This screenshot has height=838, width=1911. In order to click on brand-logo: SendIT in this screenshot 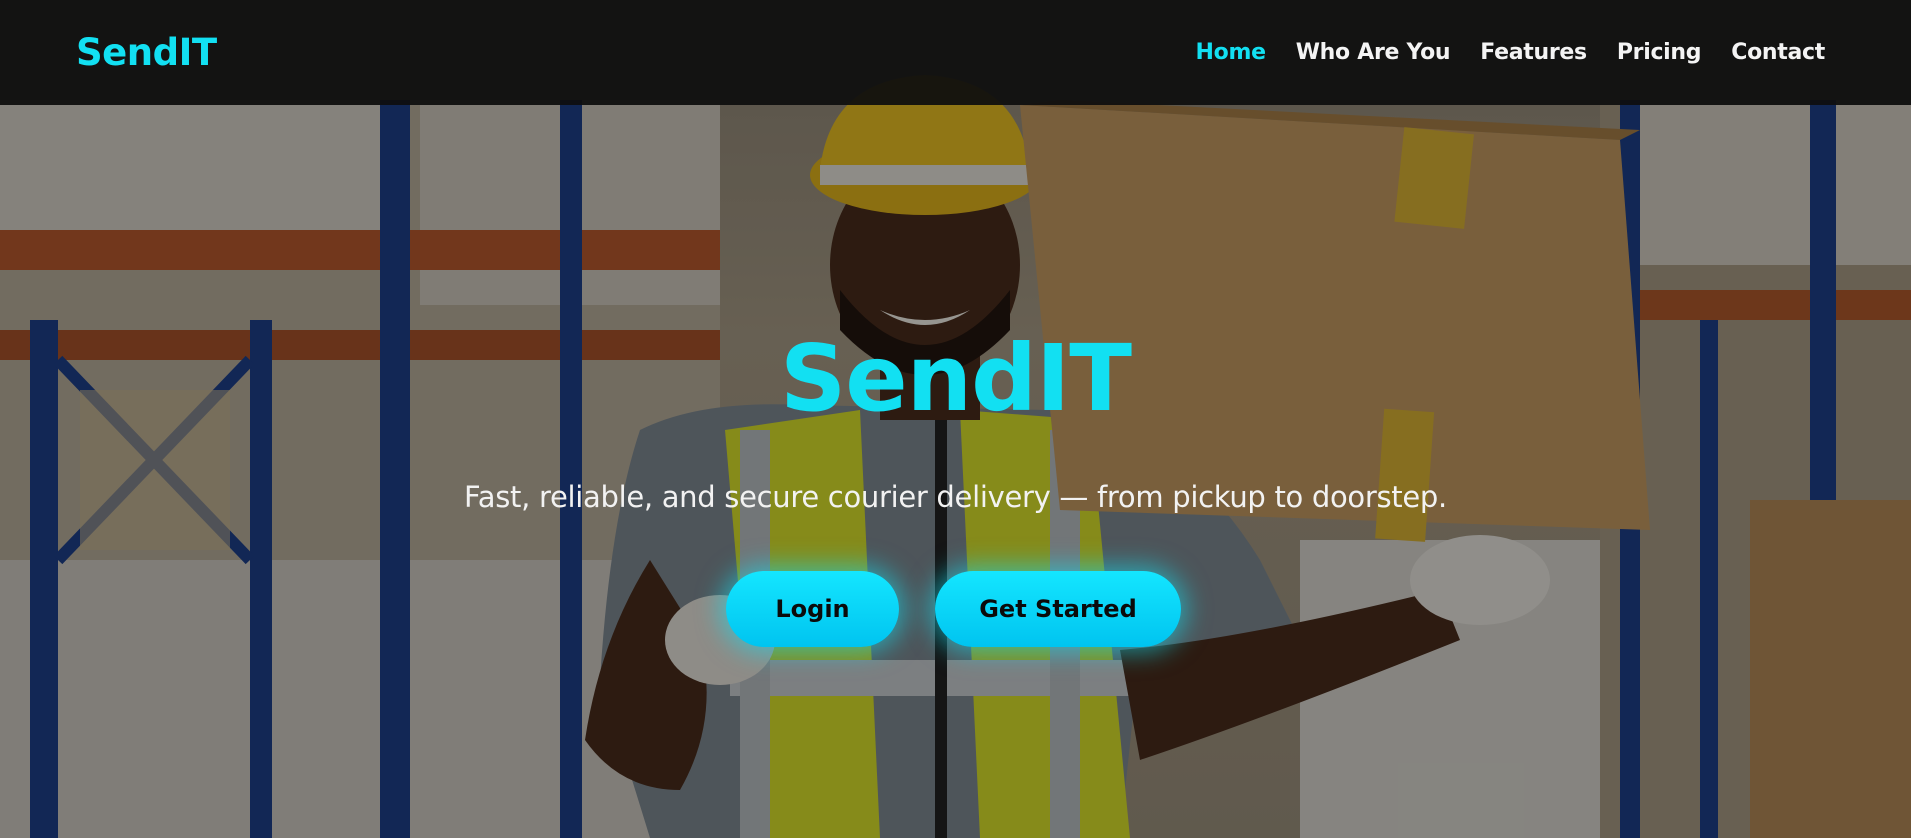, I will do `click(146, 52)`.